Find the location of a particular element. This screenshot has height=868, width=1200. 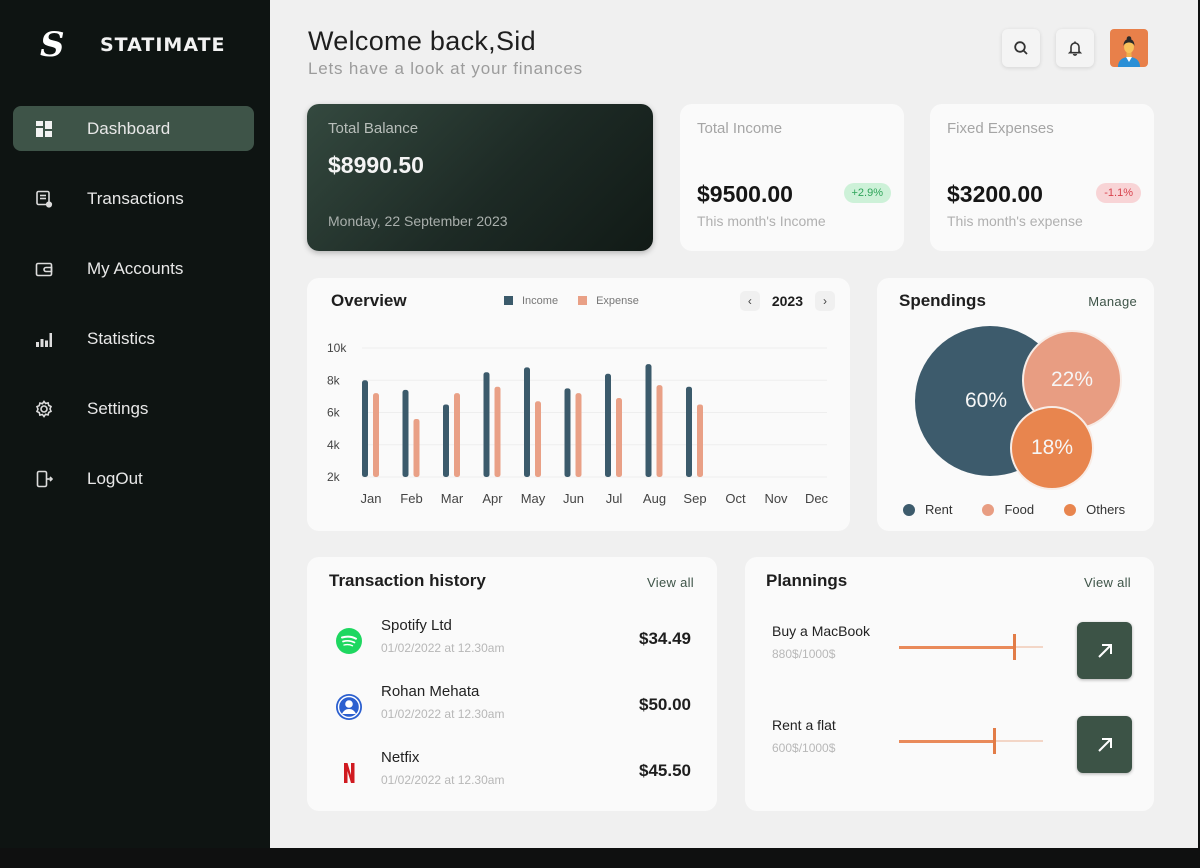

receipt-icon is located at coordinates (44, 199).